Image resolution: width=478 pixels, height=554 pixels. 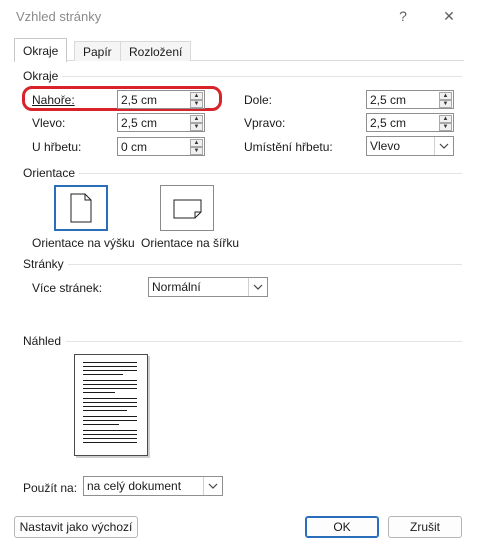 I want to click on page-preview, so click(x=111, y=405).